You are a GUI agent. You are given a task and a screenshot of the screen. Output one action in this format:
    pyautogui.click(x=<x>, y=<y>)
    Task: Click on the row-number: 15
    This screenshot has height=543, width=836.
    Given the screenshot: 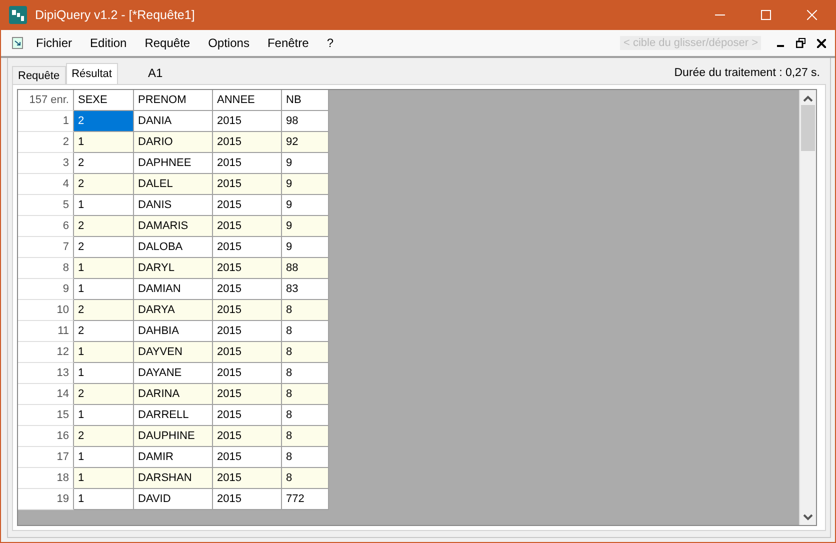 What is the action you would take?
    pyautogui.click(x=46, y=415)
    